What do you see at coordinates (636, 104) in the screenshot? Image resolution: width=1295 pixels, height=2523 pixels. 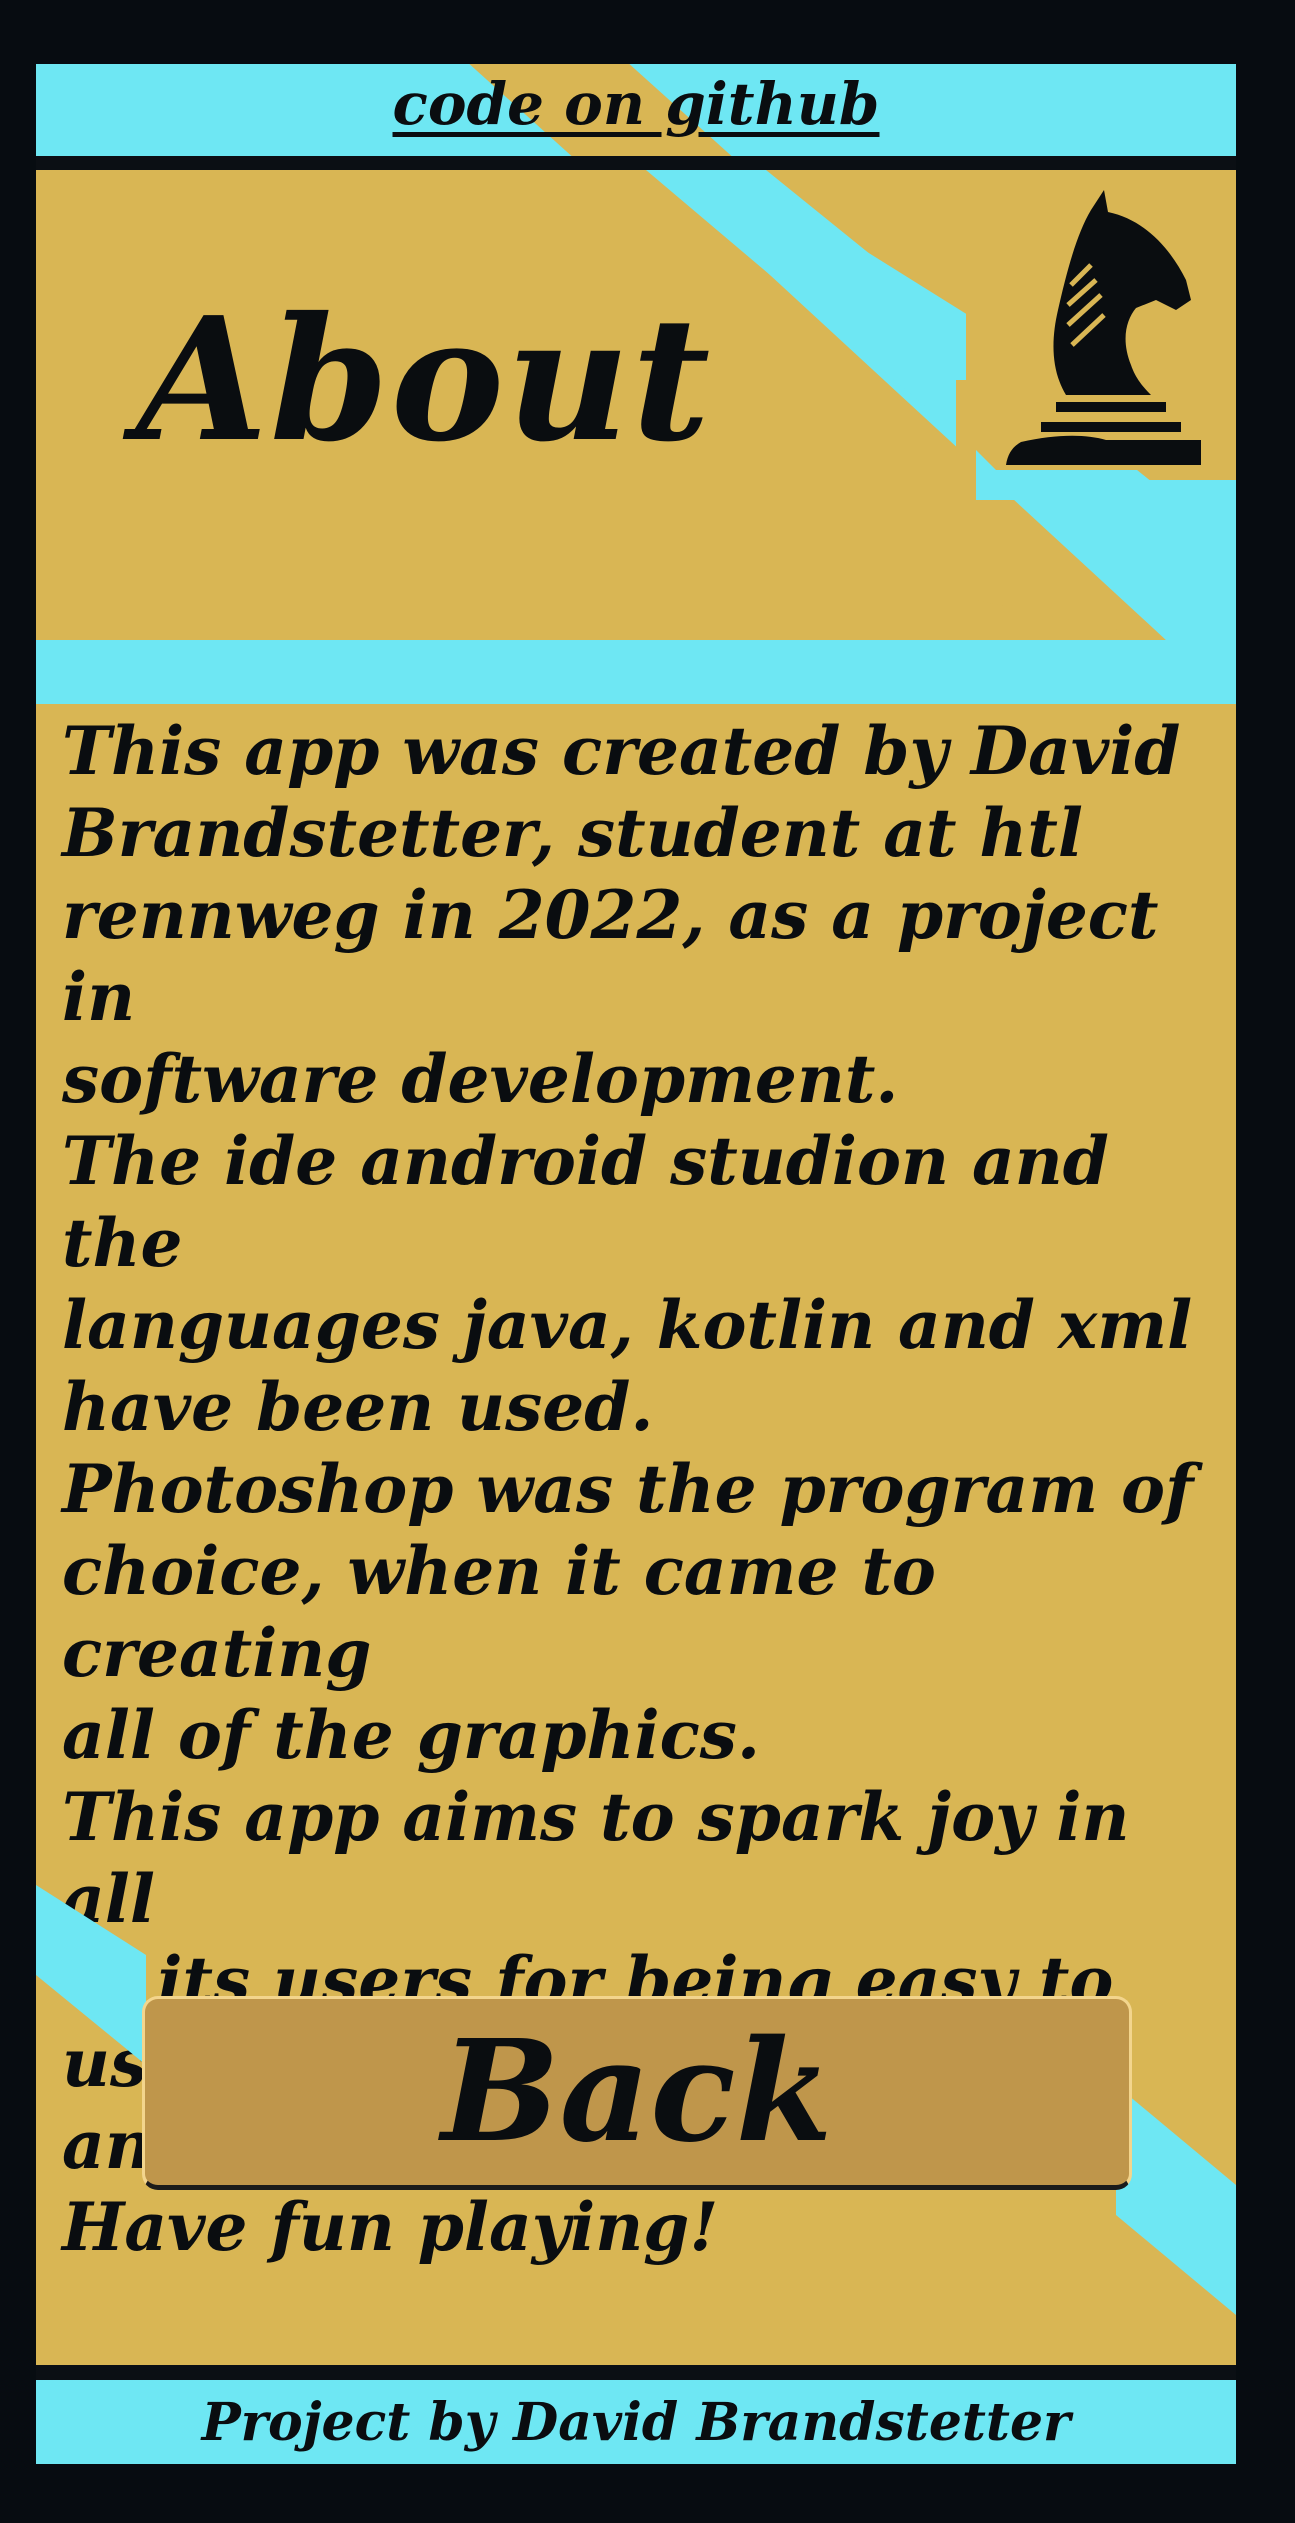 I see `github-link: code on github` at bounding box center [636, 104].